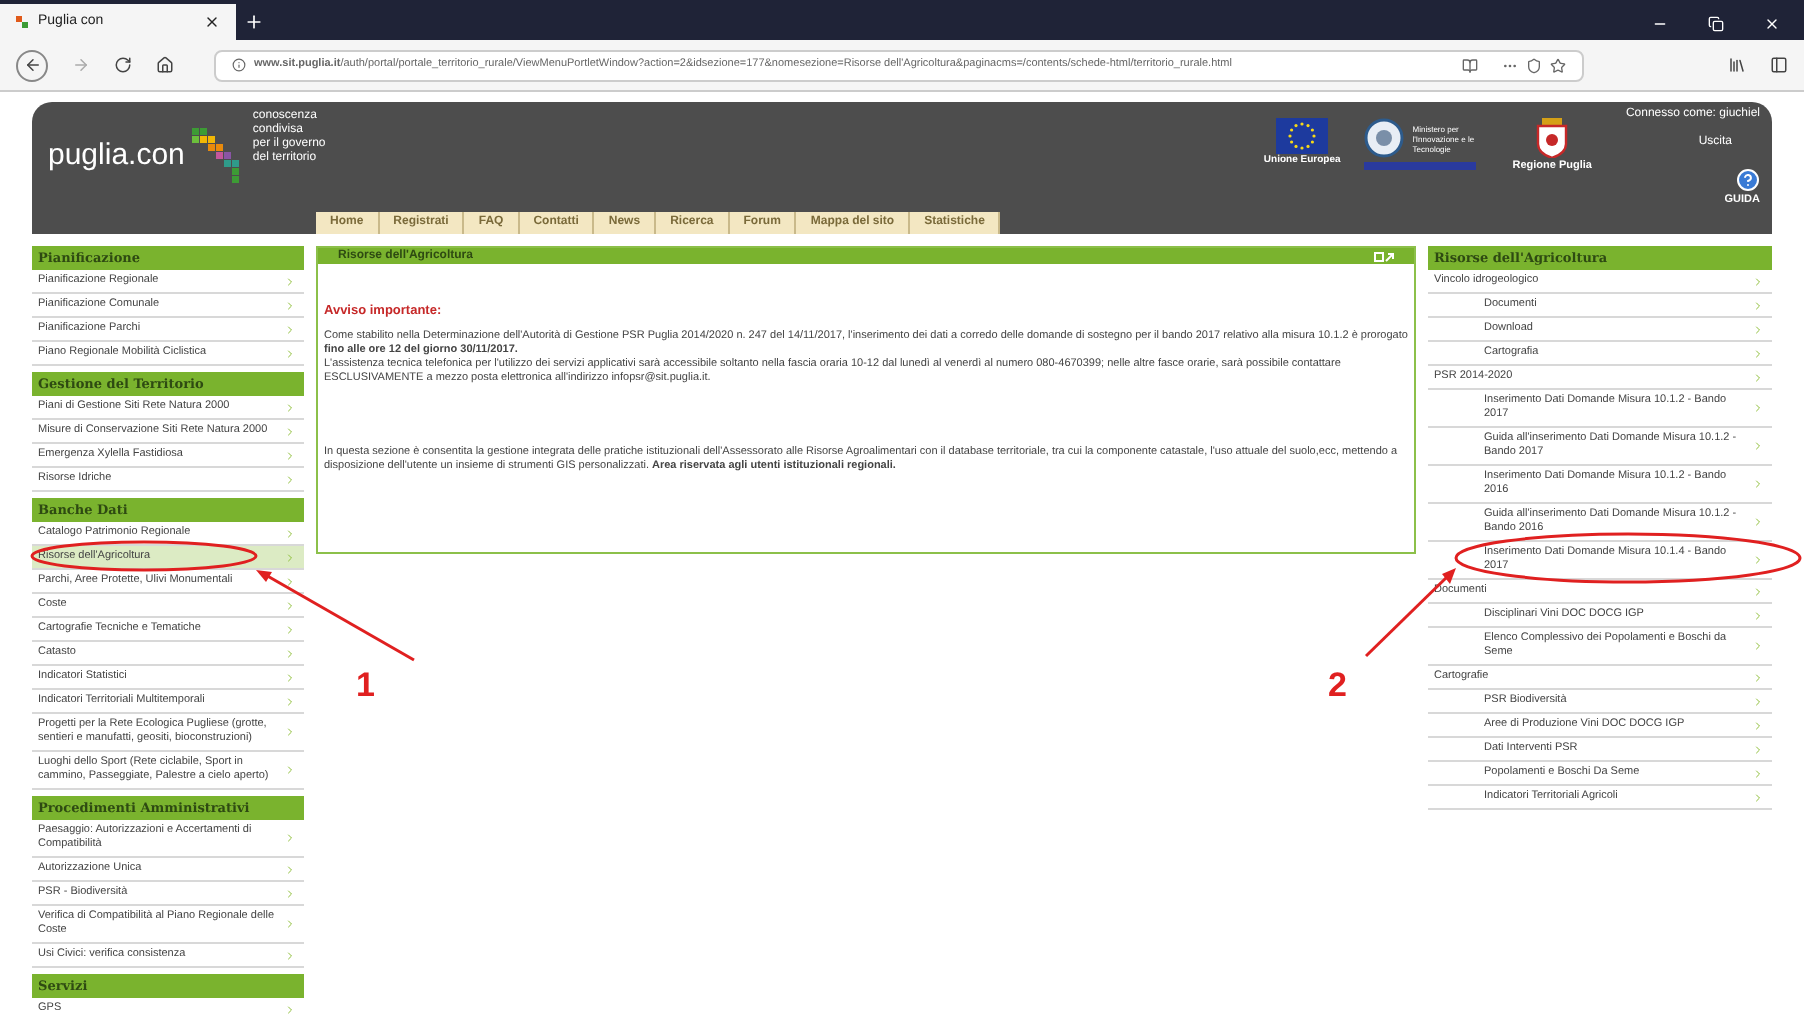 The height and width of the screenshot is (1016, 1804). What do you see at coordinates (254, 22) in the screenshot?
I see `new-tab-icon` at bounding box center [254, 22].